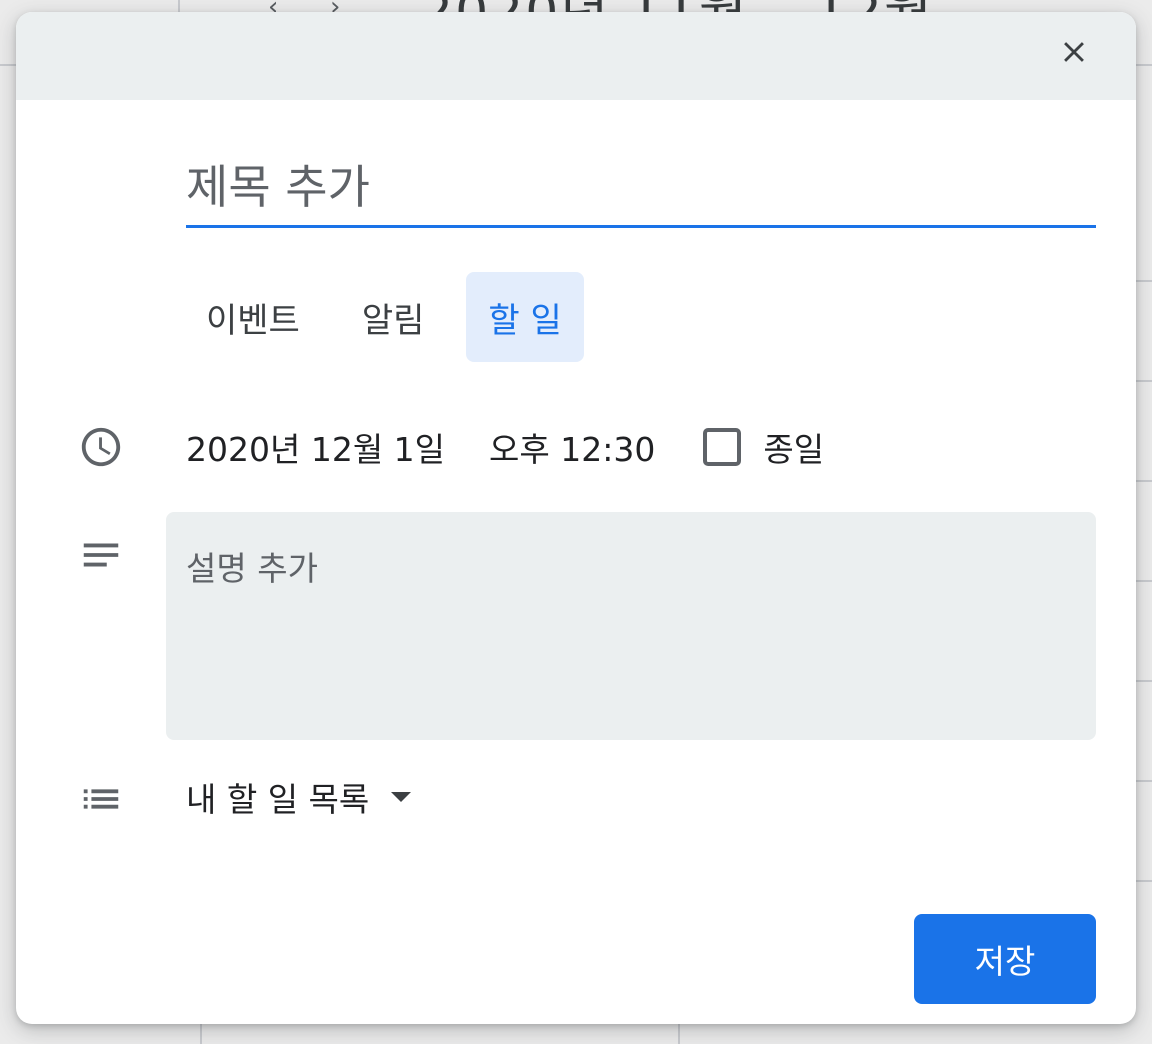 The image size is (1152, 1044). I want to click on type-tabs: 이벤트 알림 할 일, so click(396, 317).